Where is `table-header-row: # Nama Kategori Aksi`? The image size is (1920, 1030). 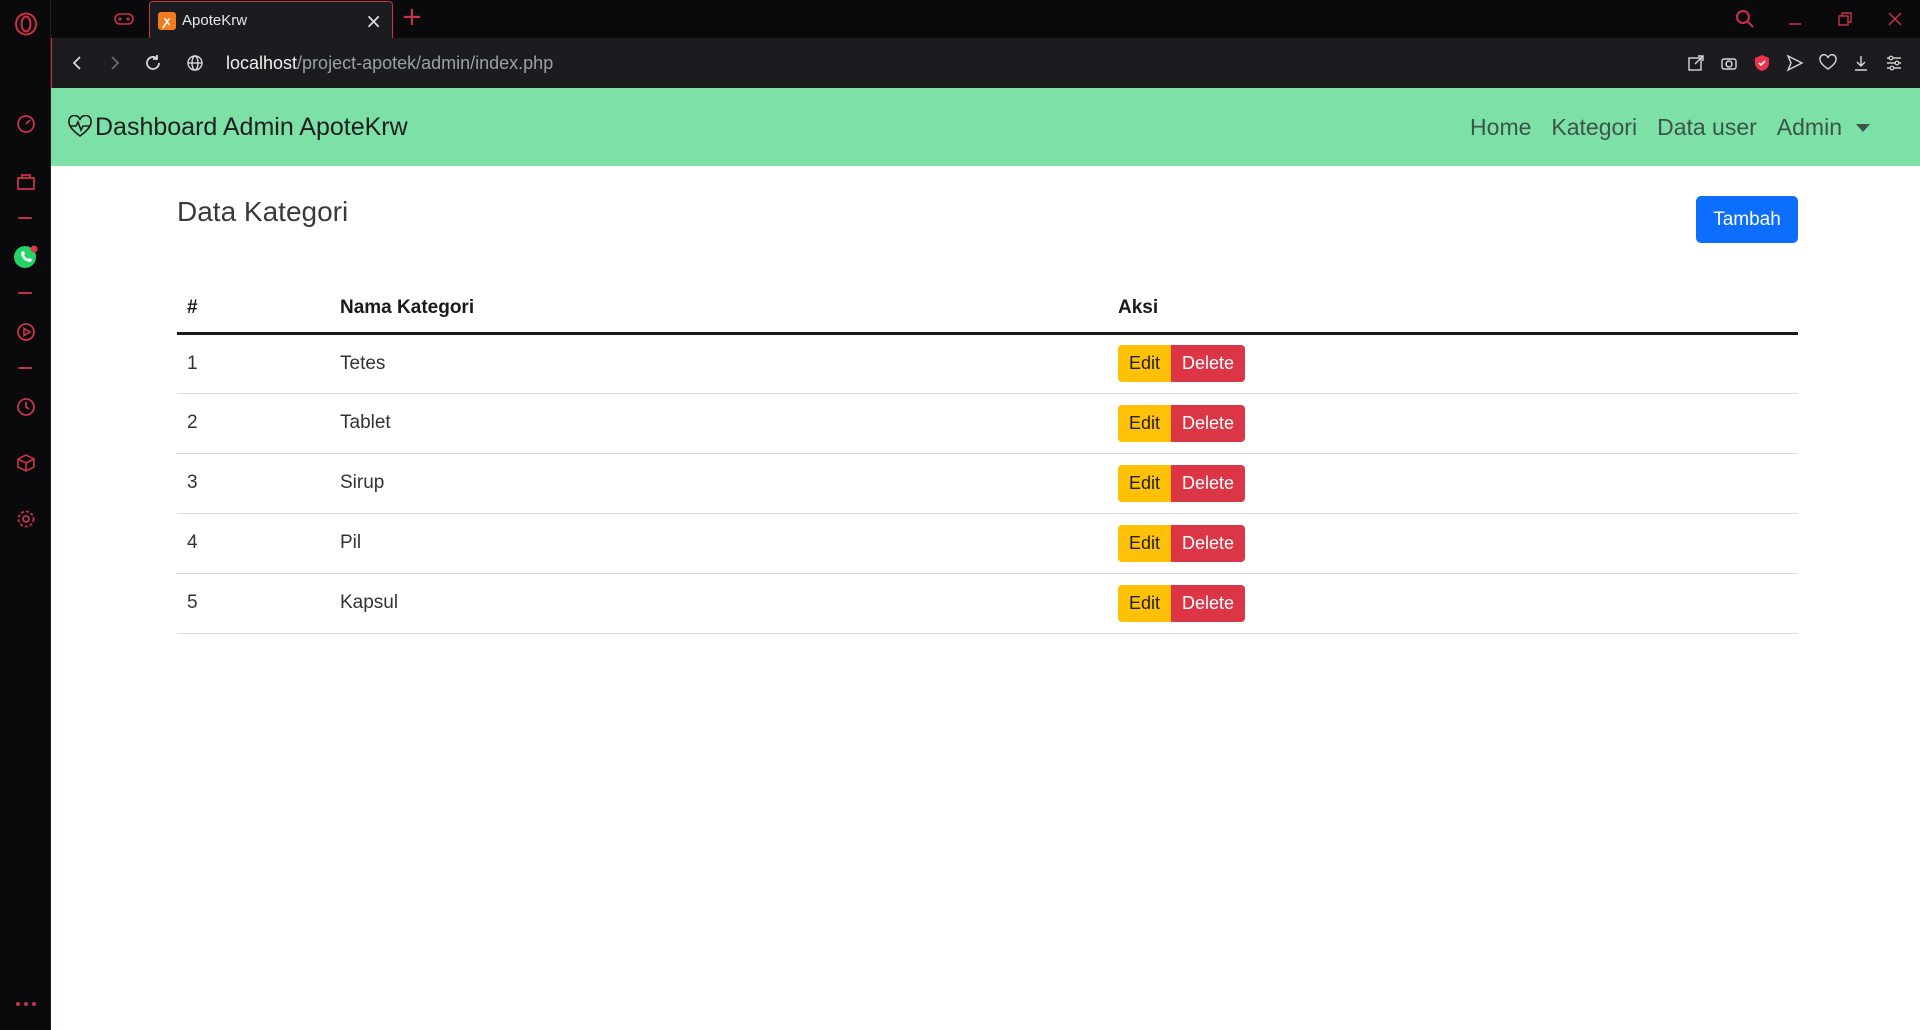
table-header-row: # Nama Kategori Aksi is located at coordinates (987, 309).